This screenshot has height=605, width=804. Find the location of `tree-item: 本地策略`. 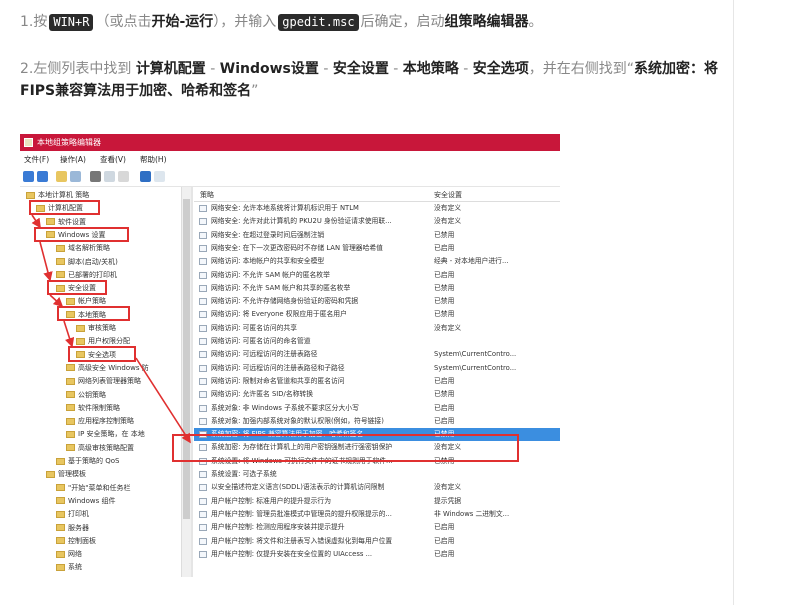

tree-item: 本地策略 is located at coordinates (86, 315).